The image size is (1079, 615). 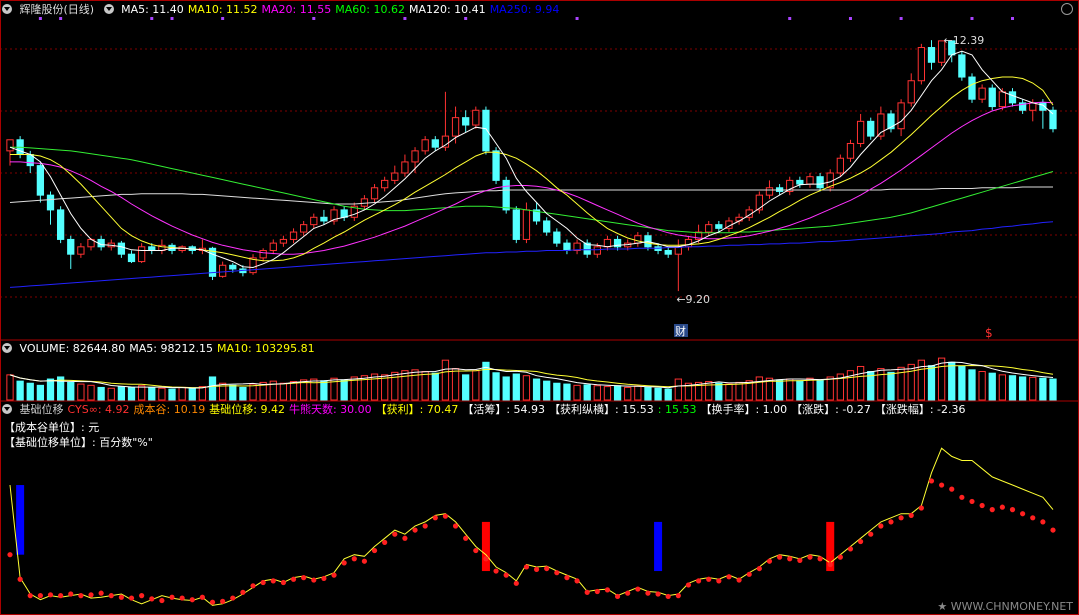 What do you see at coordinates (680, 331) in the screenshot?
I see `cai-label: 财` at bounding box center [680, 331].